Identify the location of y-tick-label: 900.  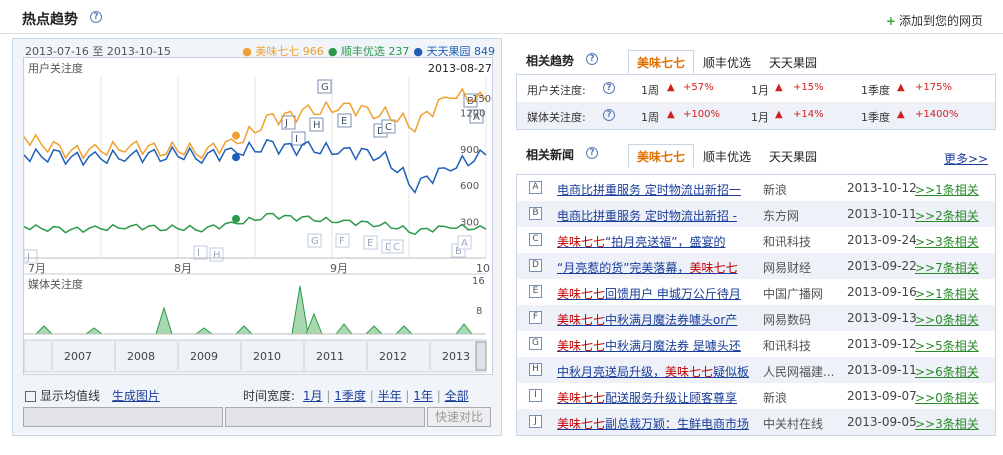
(469, 150).